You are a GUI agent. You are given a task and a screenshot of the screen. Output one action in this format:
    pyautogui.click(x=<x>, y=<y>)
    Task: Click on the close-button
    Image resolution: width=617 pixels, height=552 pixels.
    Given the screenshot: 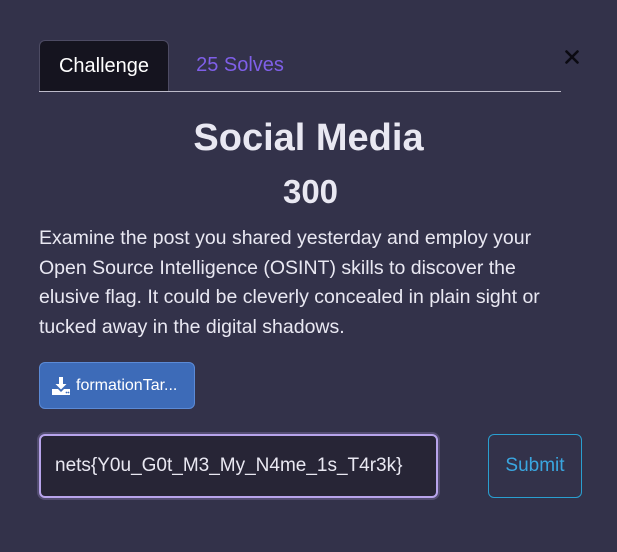 What is the action you would take?
    pyautogui.click(x=572, y=57)
    